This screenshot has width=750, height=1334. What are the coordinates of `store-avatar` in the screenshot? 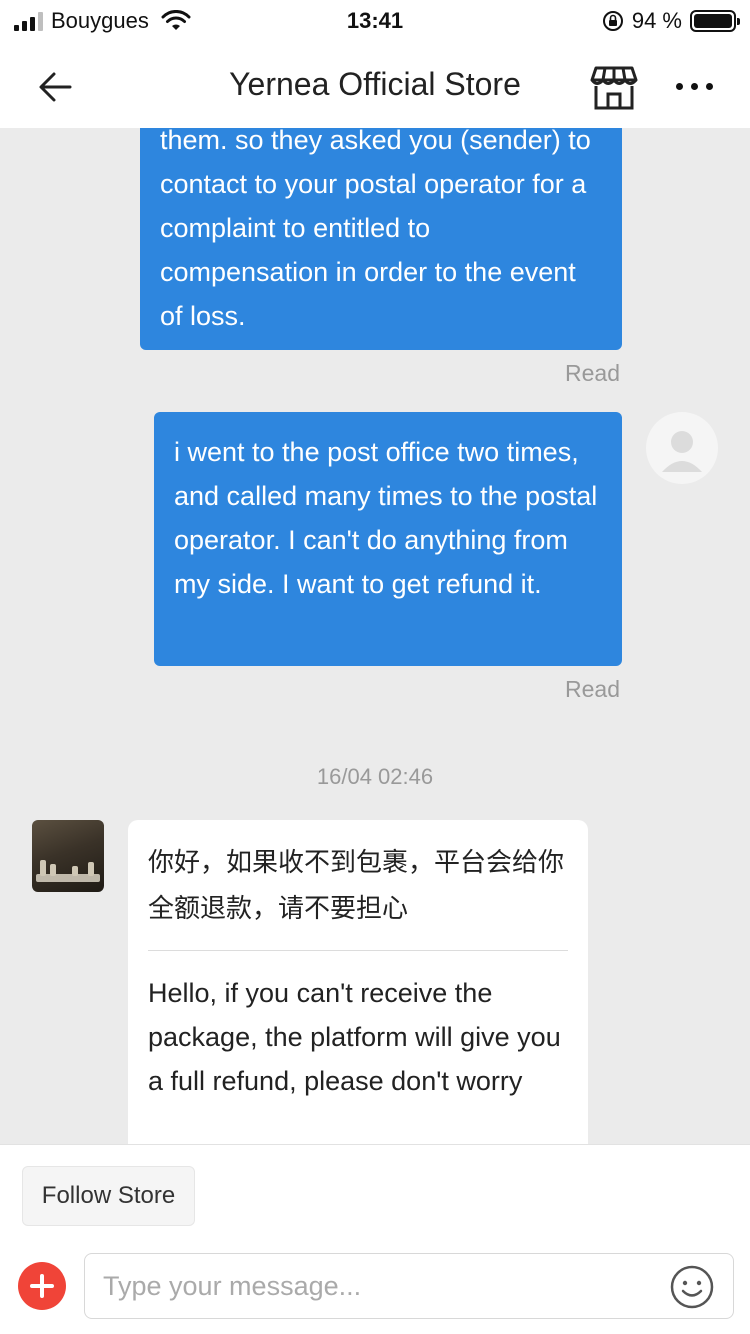 It's located at (68, 856).